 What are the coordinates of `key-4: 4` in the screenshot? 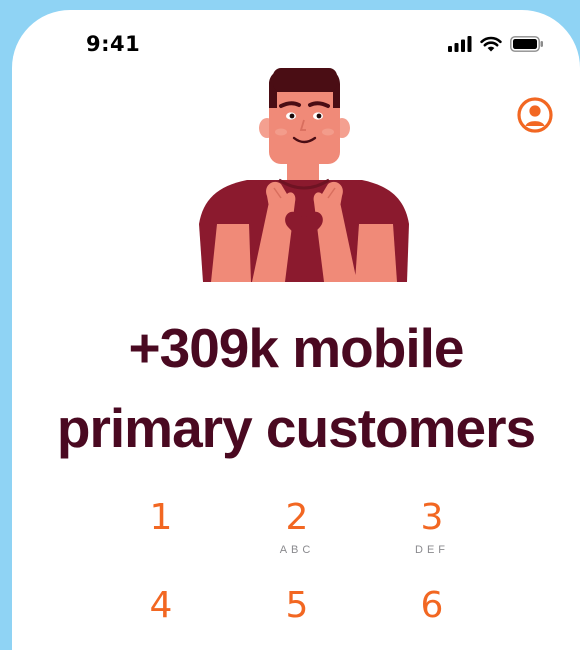 It's located at (161, 617).